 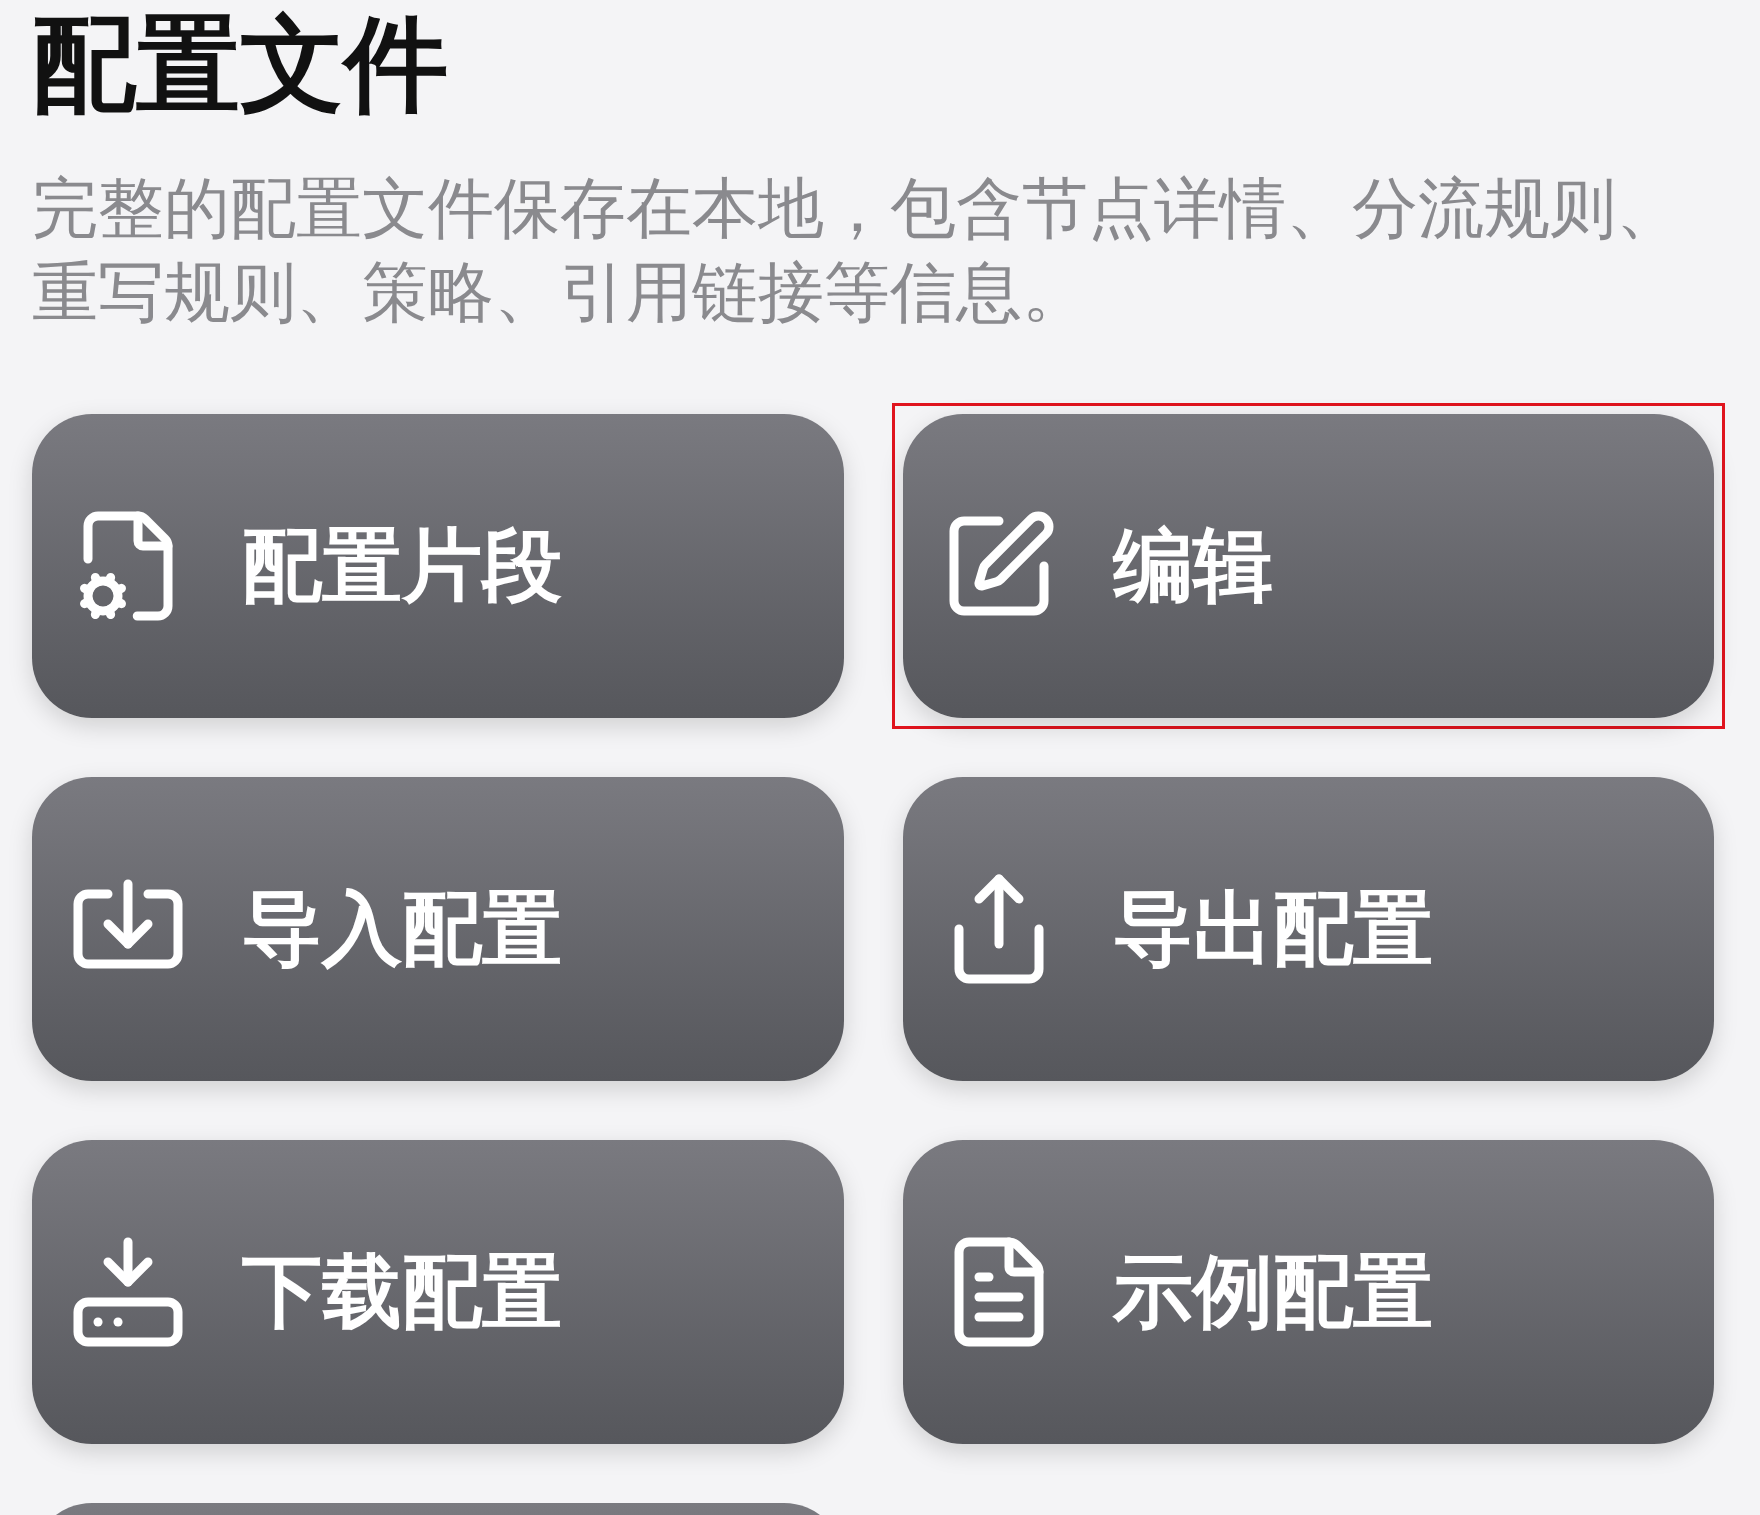 I want to click on action-button: 配置片段, so click(x=438, y=566).